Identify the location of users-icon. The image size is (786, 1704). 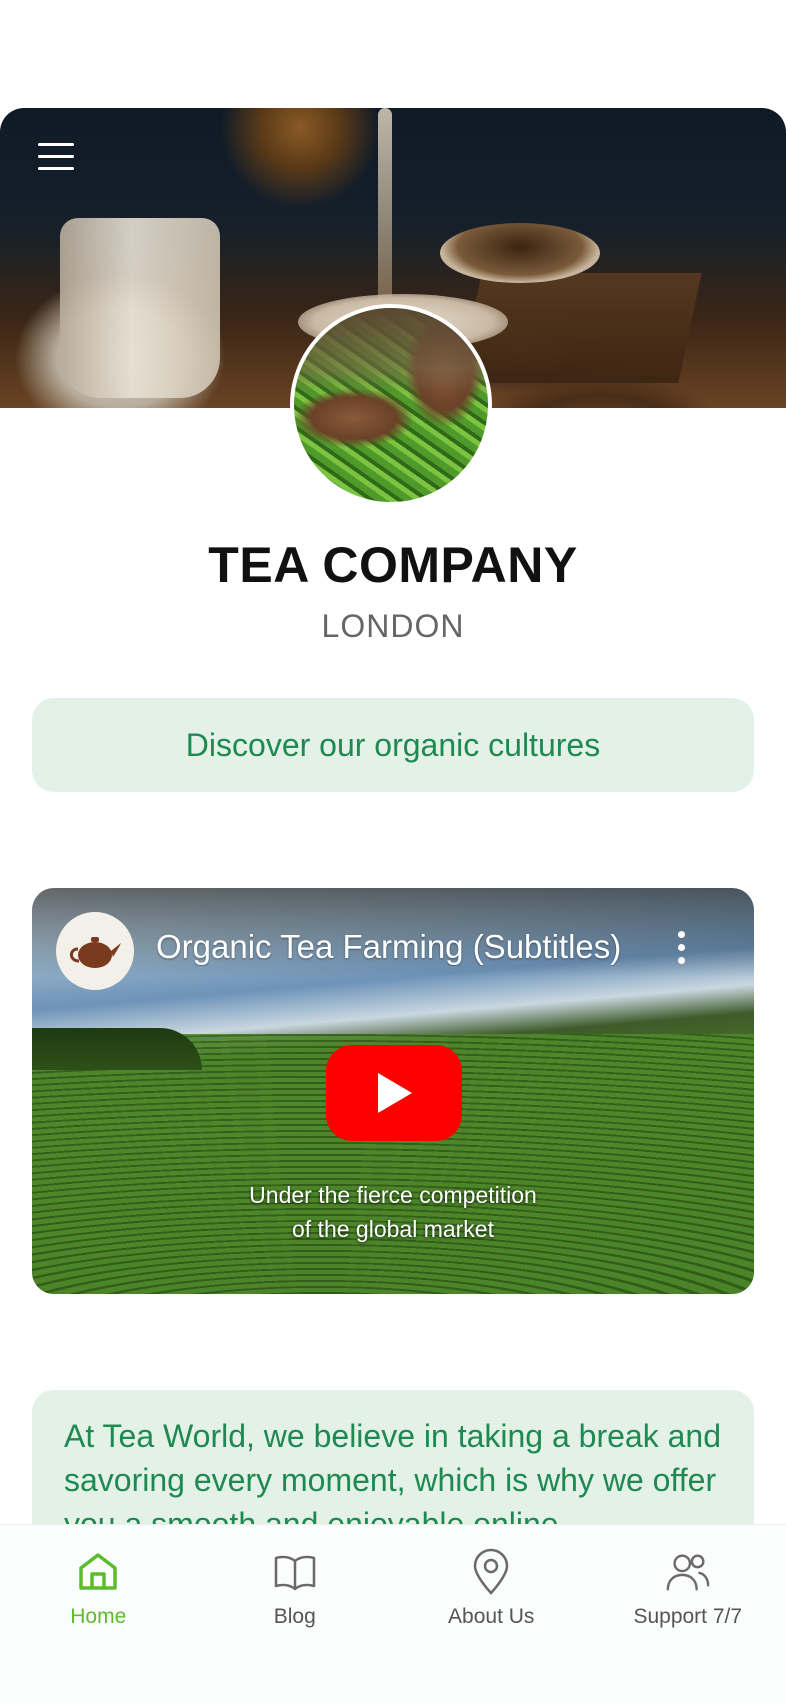
(688, 1572).